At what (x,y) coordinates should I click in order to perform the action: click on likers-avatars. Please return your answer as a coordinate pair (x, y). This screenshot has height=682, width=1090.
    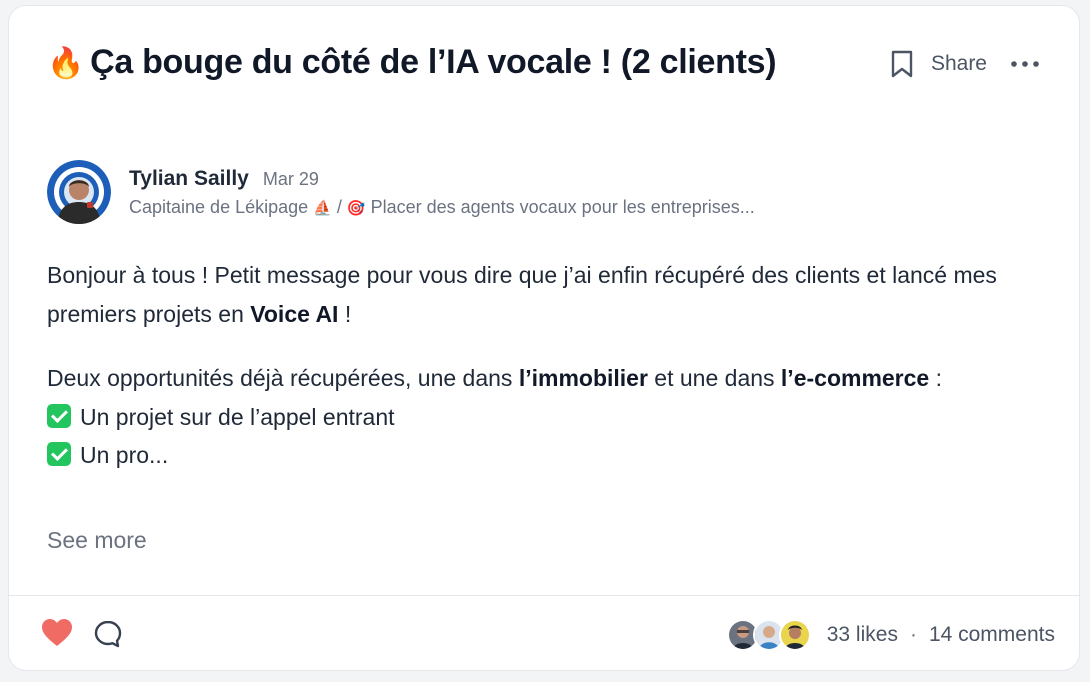
    Looking at the image, I should click on (768, 634).